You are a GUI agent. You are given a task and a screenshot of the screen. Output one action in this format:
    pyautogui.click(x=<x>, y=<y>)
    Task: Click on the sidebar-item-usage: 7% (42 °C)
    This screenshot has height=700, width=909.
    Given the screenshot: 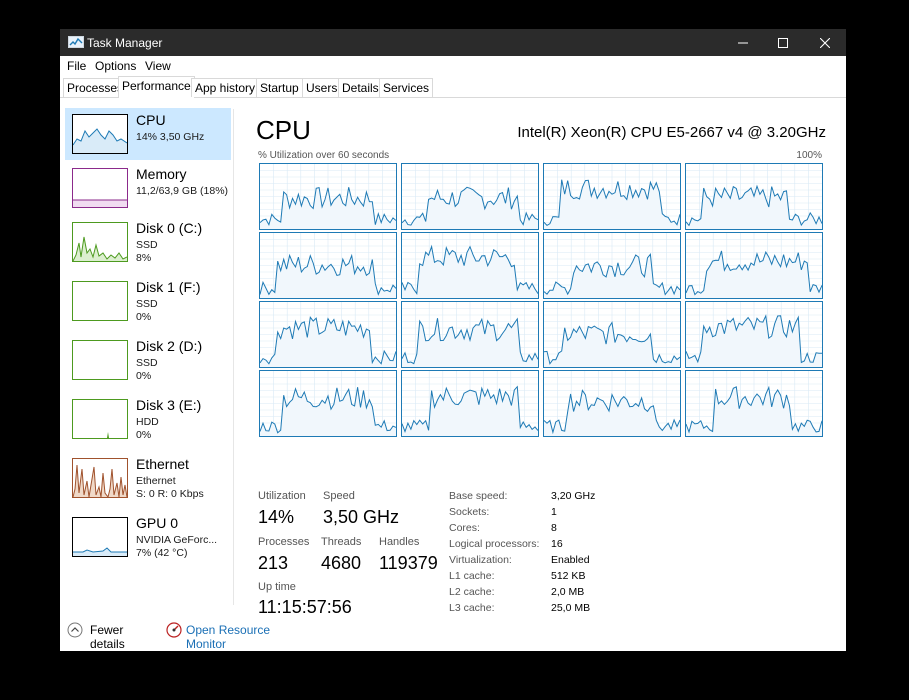 What is the action you would take?
    pyautogui.click(x=162, y=553)
    